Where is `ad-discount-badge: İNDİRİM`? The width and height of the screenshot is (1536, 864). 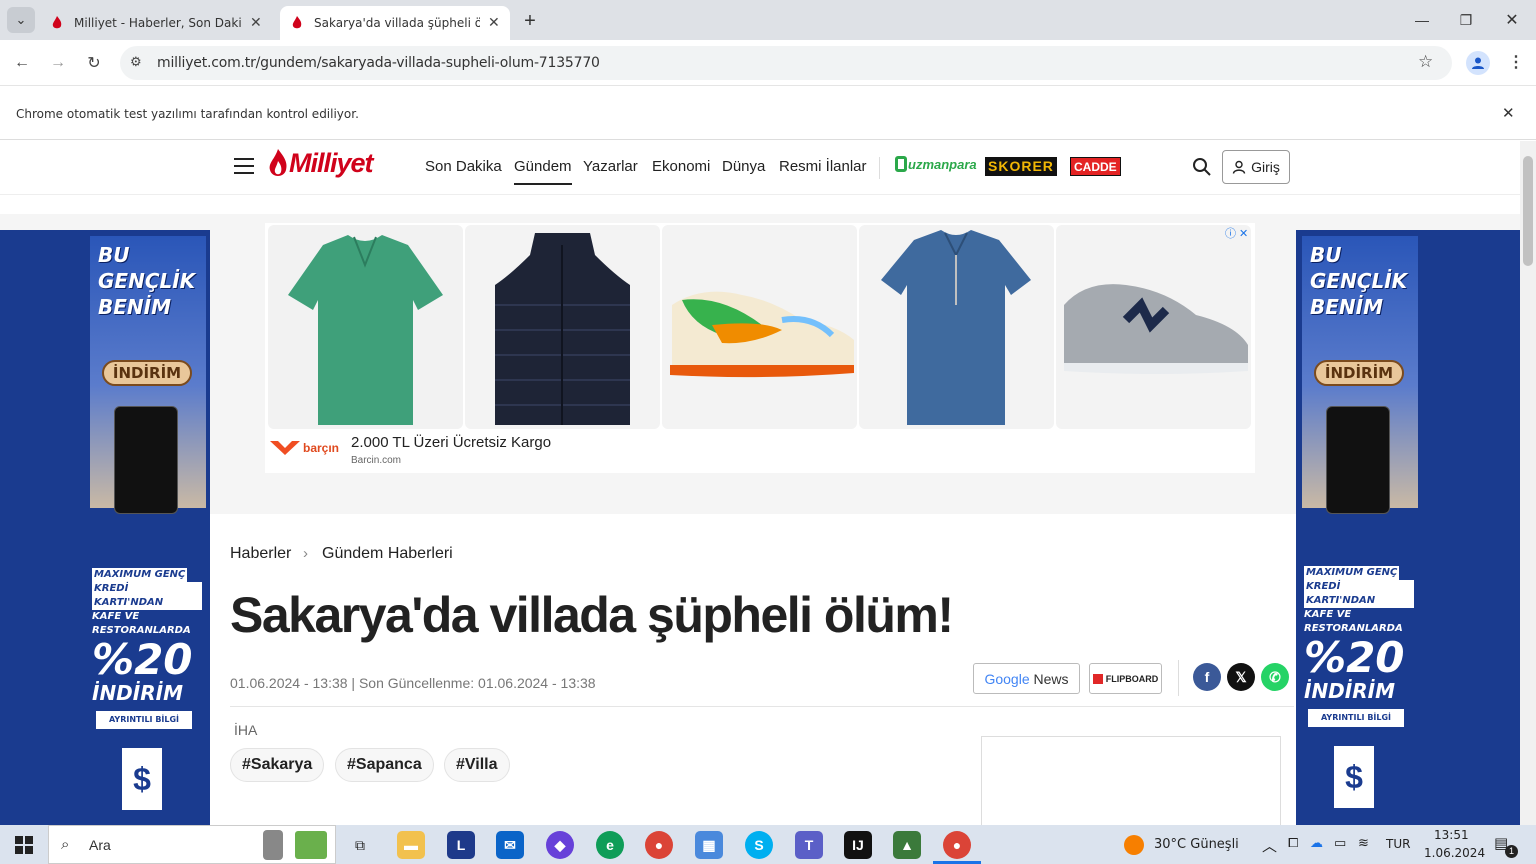 ad-discount-badge: İNDİRİM is located at coordinates (1359, 373).